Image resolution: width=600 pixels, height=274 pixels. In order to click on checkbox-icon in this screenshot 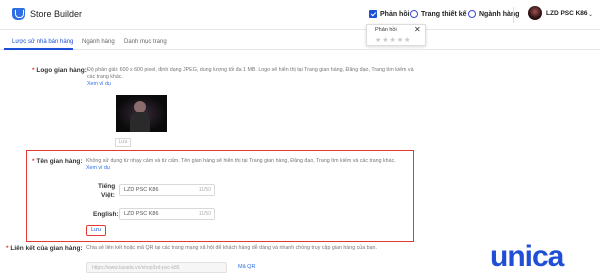, I will do `click(373, 14)`.